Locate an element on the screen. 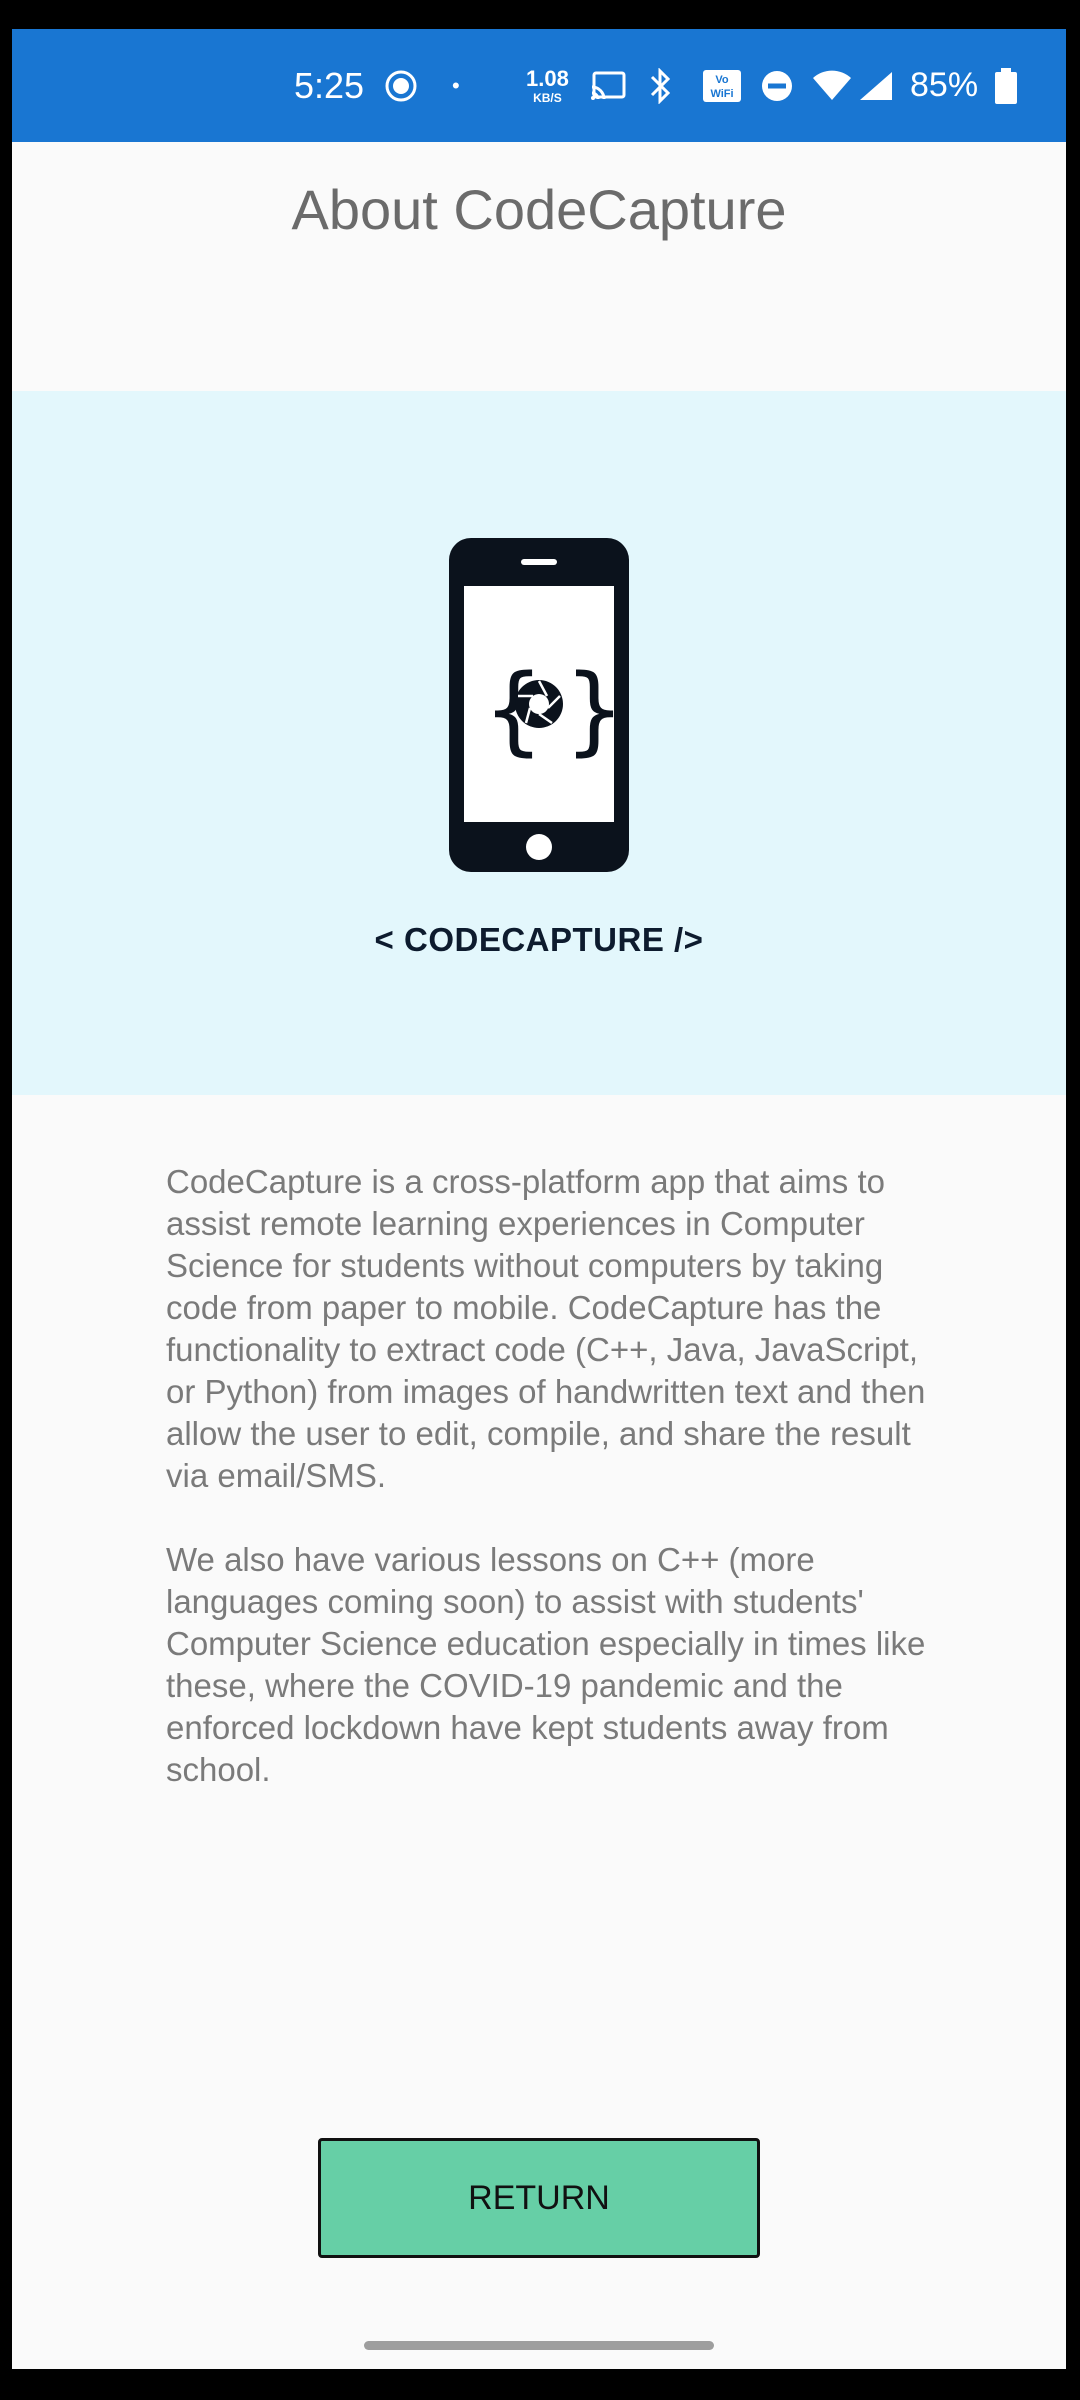 Image resolution: width=1080 pixels, height=2400 pixels. return-button: RETURN is located at coordinates (539, 2198).